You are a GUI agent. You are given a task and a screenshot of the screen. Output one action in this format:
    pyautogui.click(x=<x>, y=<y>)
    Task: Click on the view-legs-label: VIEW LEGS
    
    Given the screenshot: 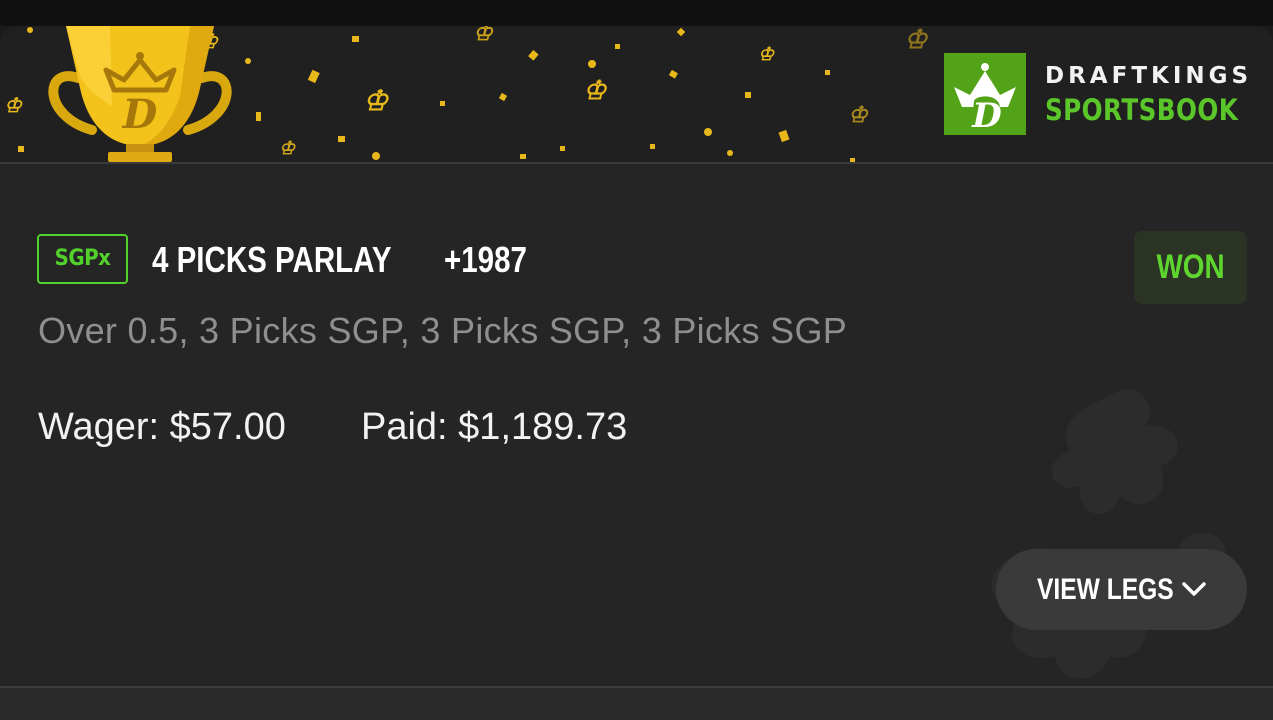 What is the action you would take?
    pyautogui.click(x=1105, y=589)
    